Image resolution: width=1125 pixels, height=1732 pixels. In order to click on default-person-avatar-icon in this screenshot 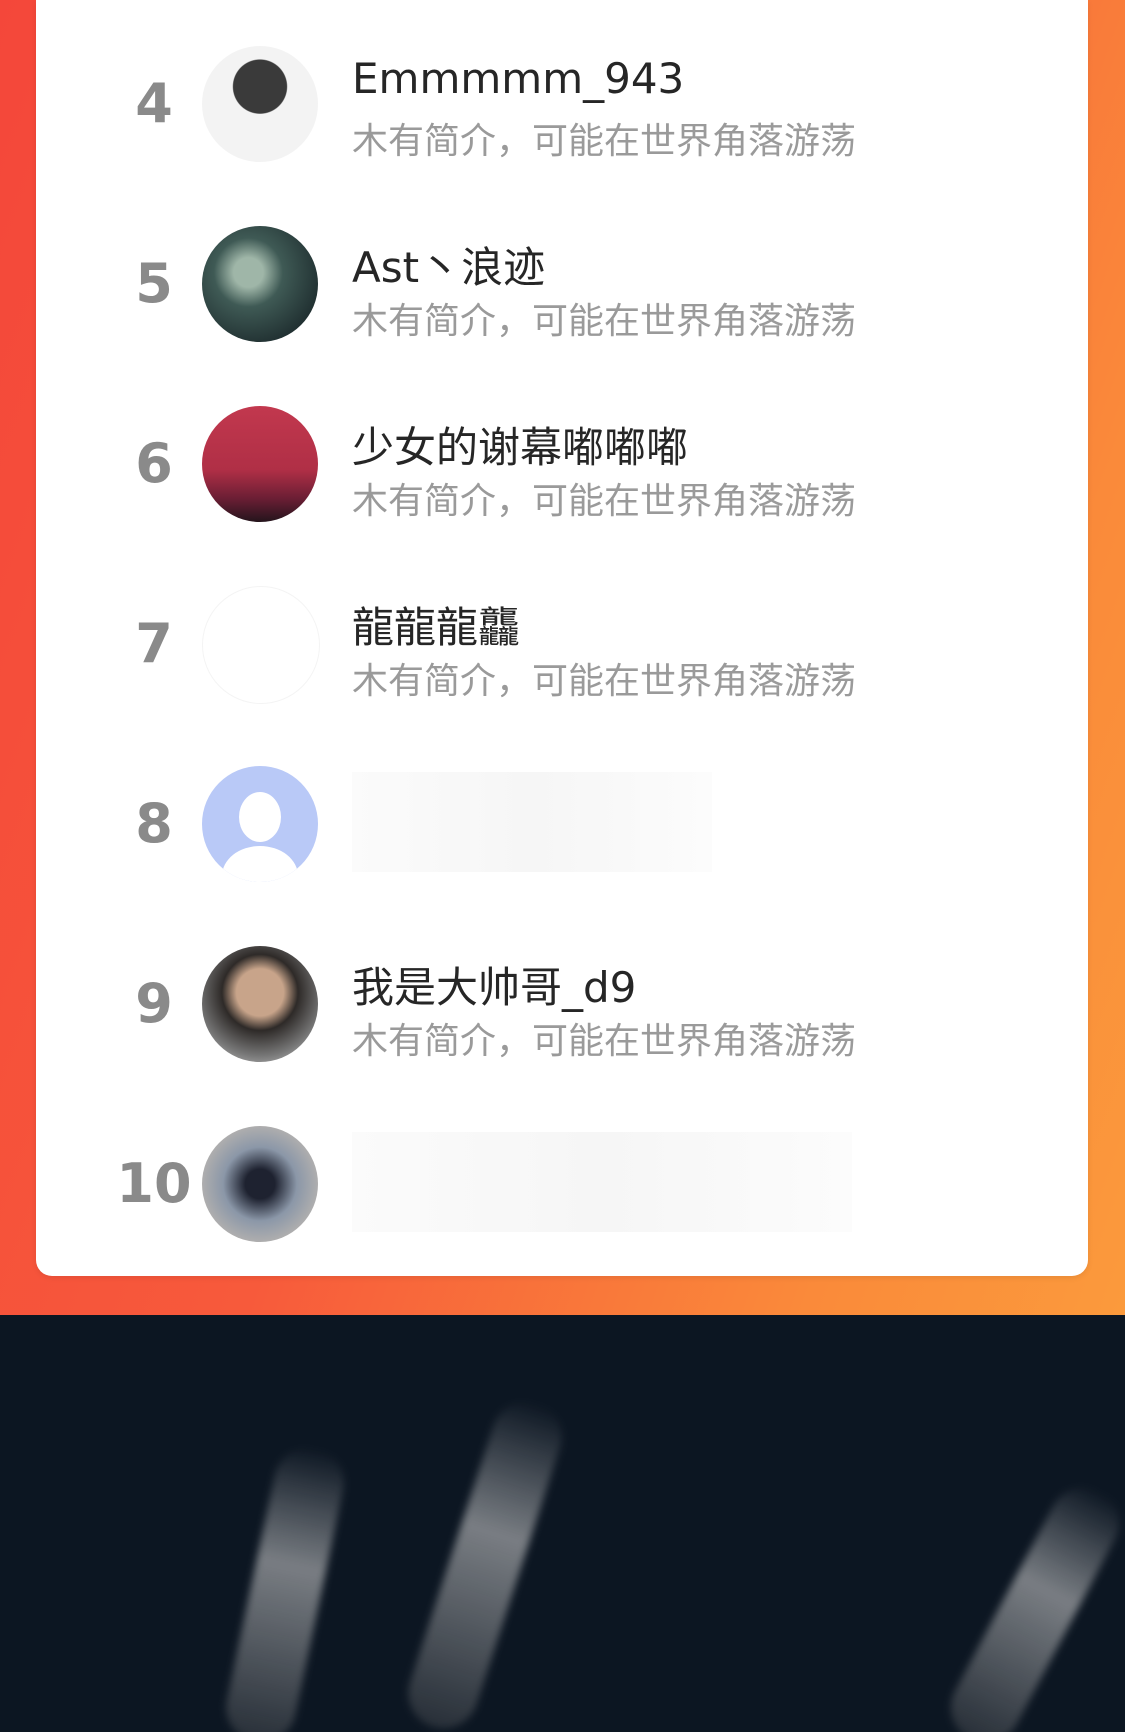, I will do `click(260, 824)`.